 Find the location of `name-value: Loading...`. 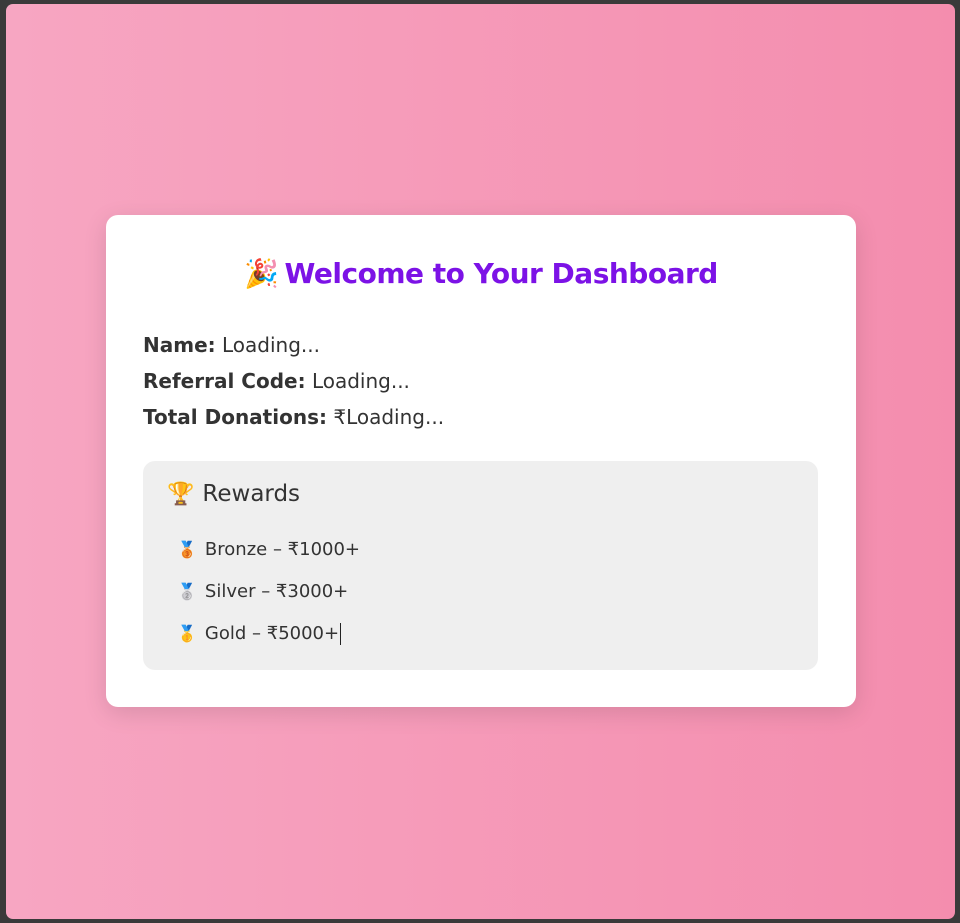

name-value: Loading... is located at coordinates (271, 345).